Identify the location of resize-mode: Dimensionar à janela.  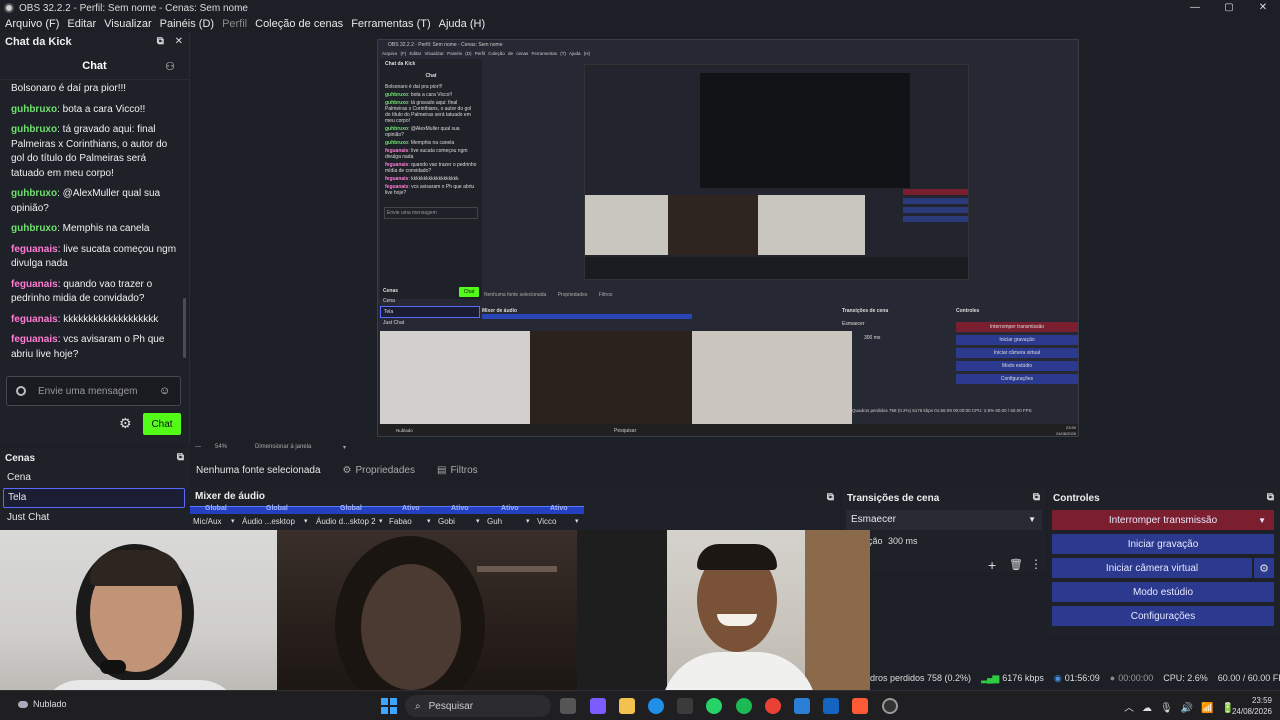
(283, 447).